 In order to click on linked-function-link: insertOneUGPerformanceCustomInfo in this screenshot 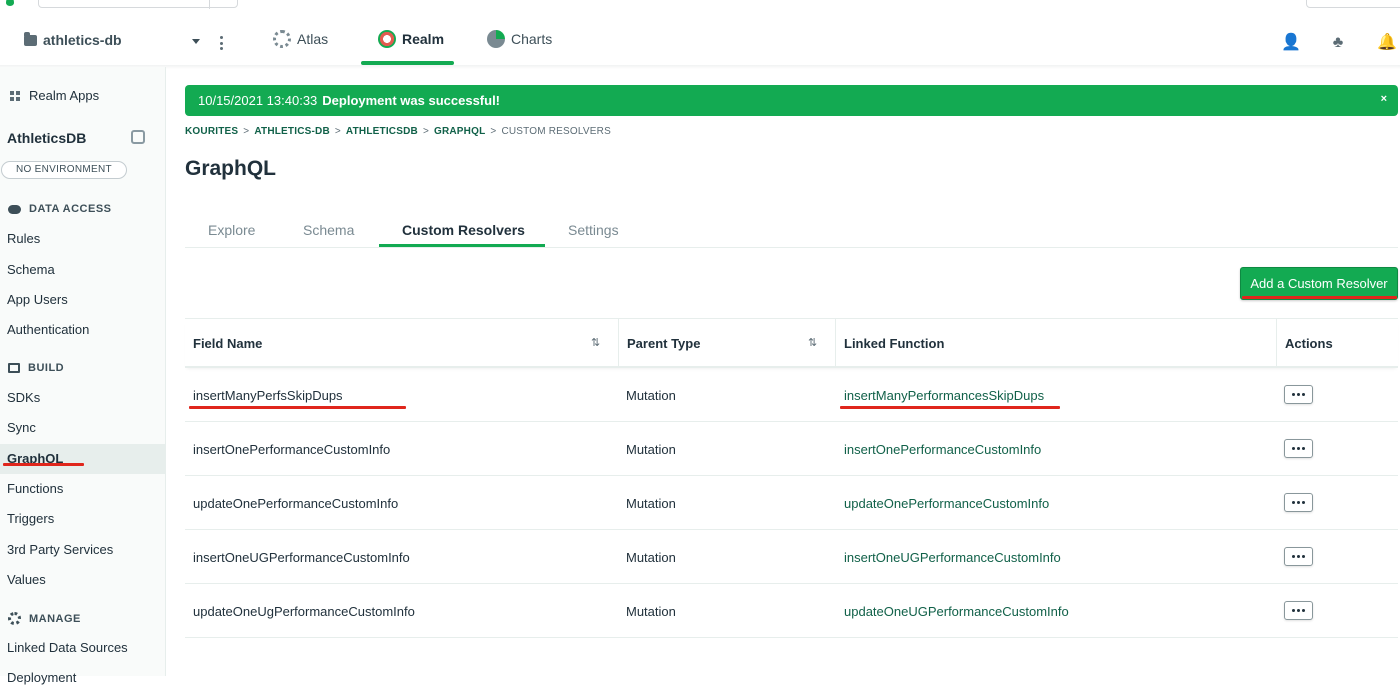, I will do `click(952, 557)`.